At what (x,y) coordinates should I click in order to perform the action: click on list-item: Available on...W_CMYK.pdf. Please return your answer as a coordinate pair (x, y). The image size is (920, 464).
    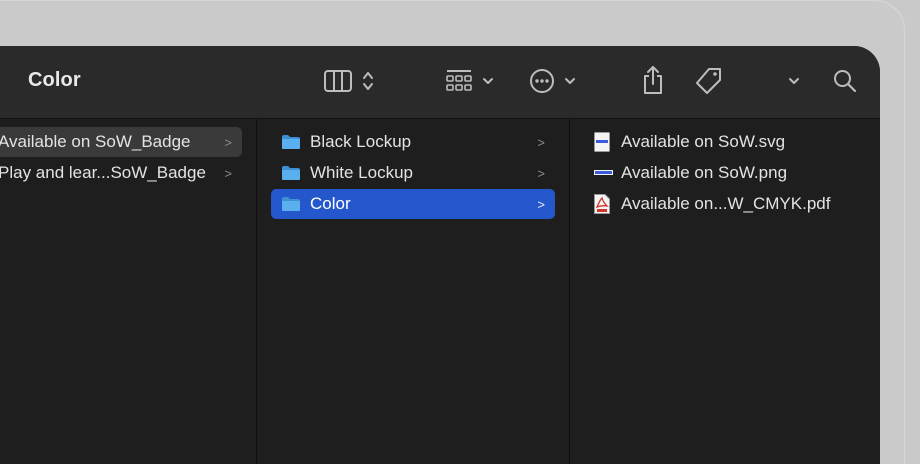
    Looking at the image, I should click on (734, 204).